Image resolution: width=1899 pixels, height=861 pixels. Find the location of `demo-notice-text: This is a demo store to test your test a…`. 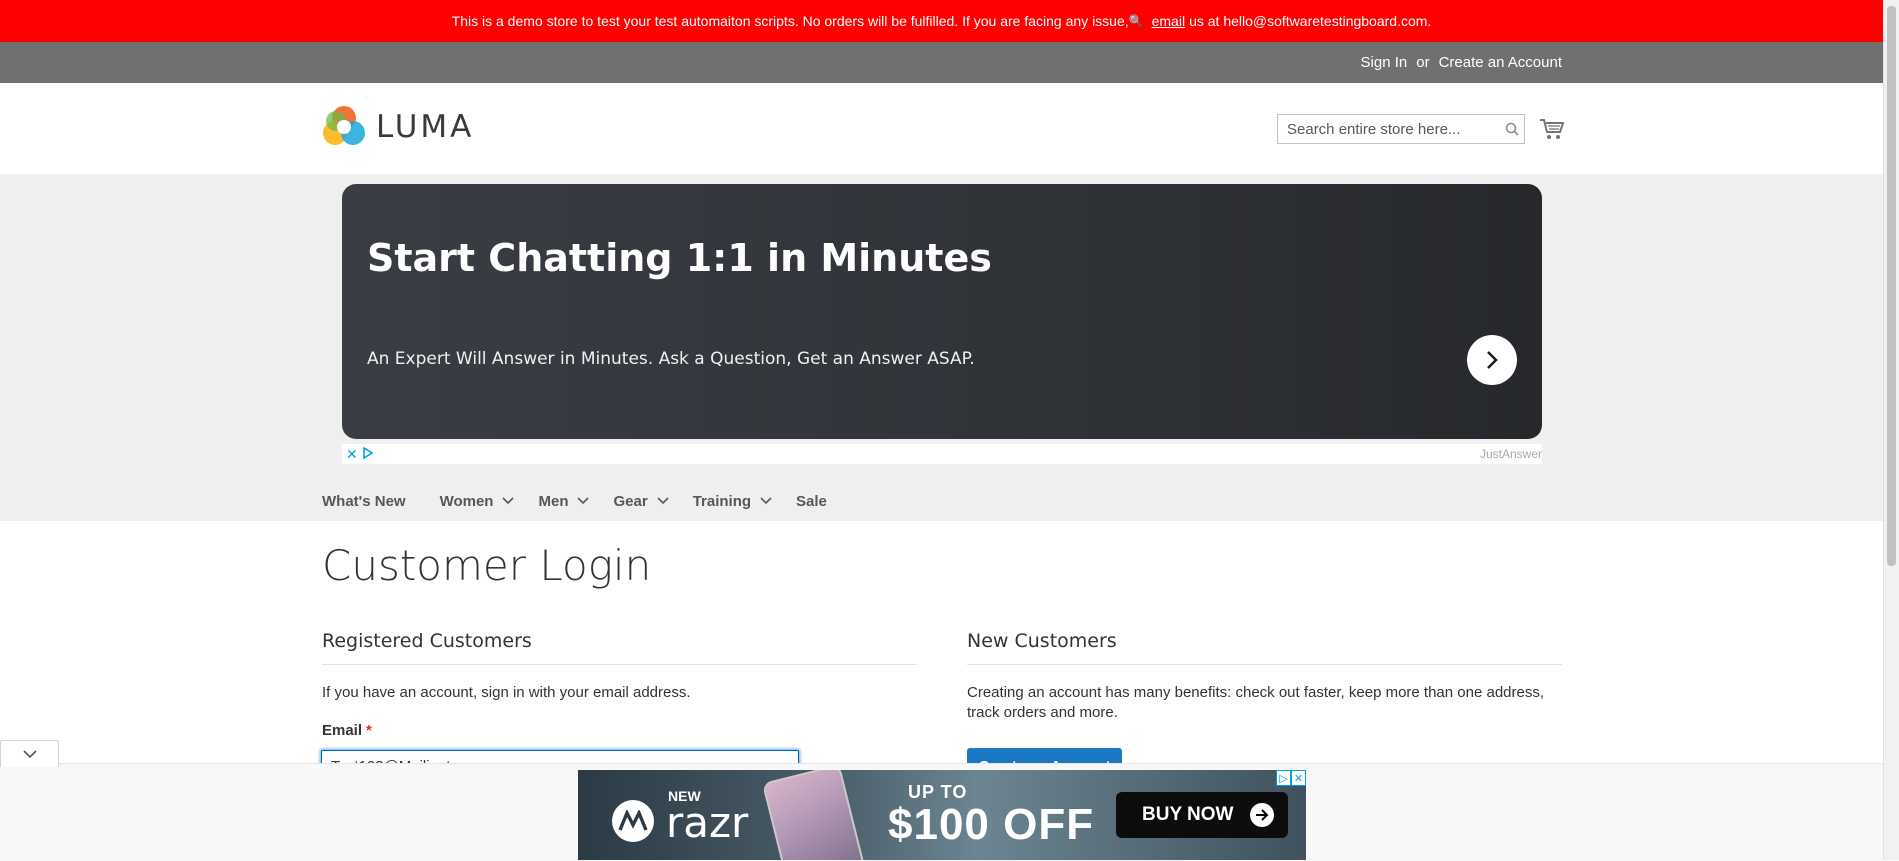

demo-notice-text: This is a demo store to test your test a… is located at coordinates (790, 21).